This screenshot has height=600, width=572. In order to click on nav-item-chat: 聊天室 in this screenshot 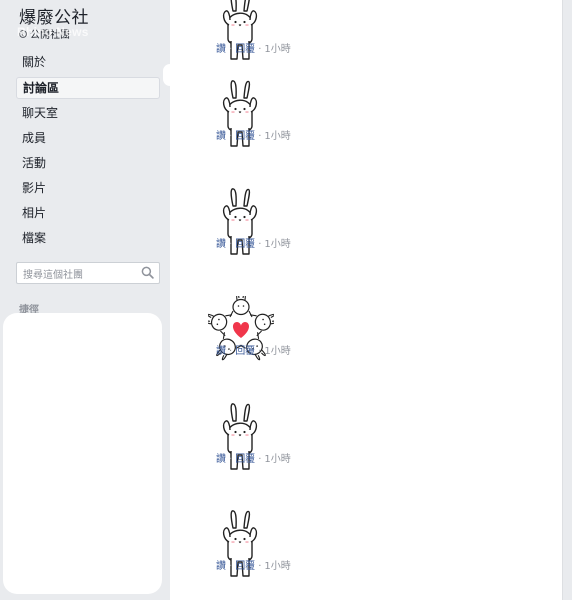, I will do `click(88, 113)`.